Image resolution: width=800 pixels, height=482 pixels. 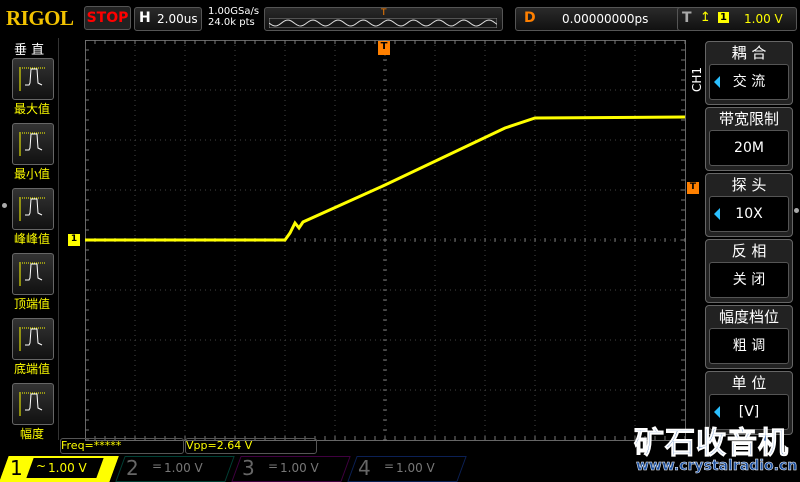 What do you see at coordinates (132, 468) in the screenshot?
I see `channel-number: 2` at bounding box center [132, 468].